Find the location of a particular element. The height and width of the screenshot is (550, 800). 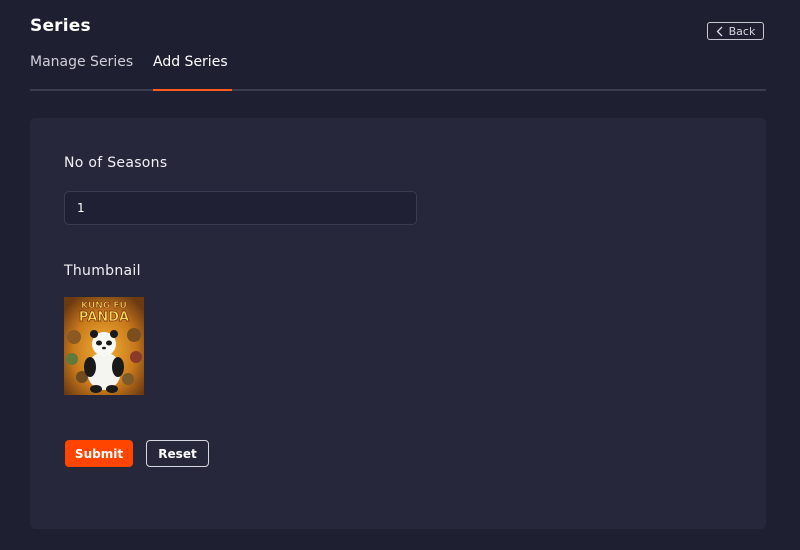

back-label: Back is located at coordinates (742, 31).